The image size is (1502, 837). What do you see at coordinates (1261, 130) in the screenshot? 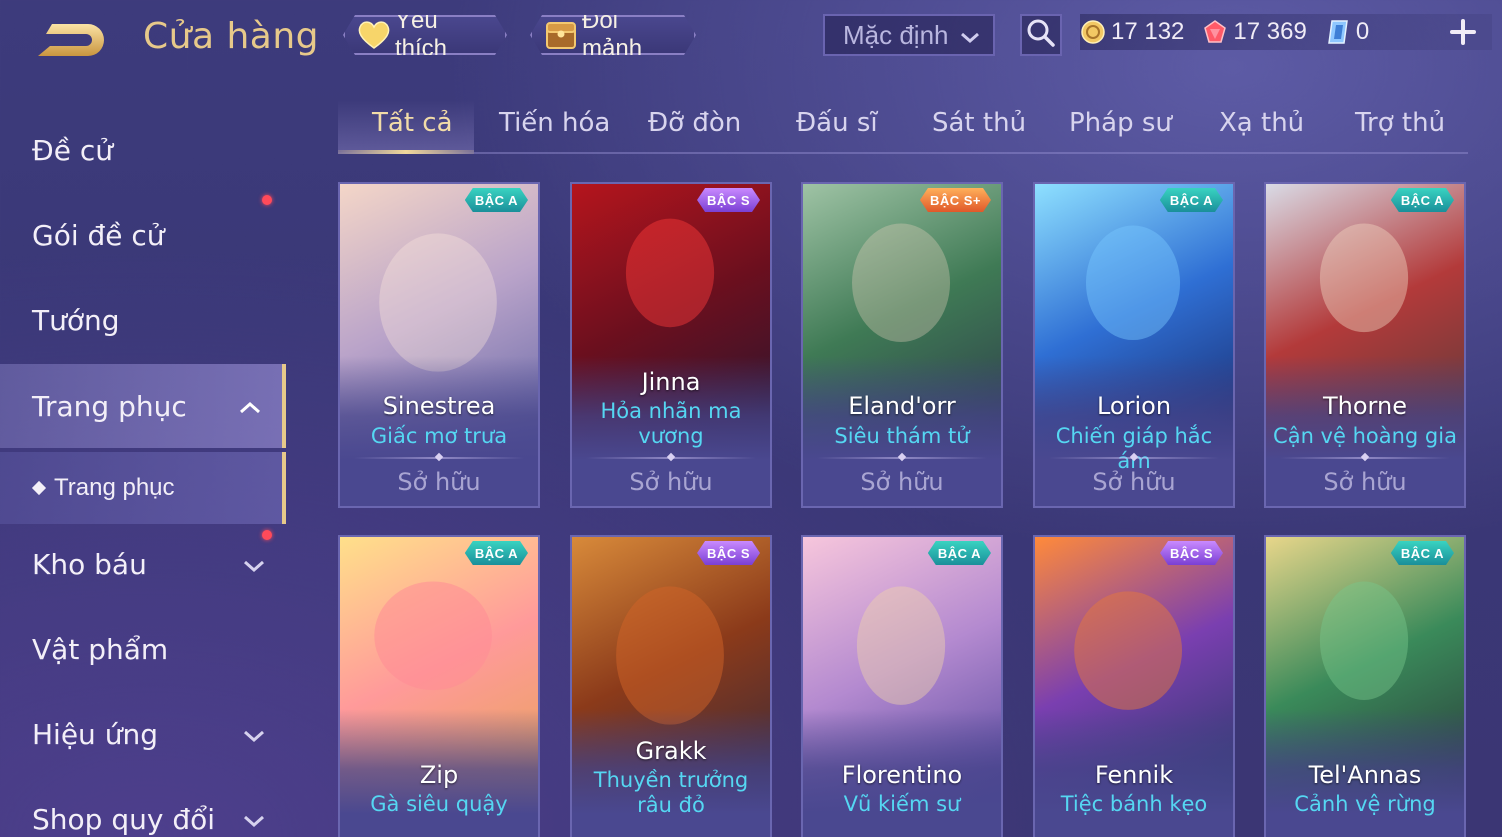
I see `tab-marksman: Xạ thủ` at bounding box center [1261, 130].